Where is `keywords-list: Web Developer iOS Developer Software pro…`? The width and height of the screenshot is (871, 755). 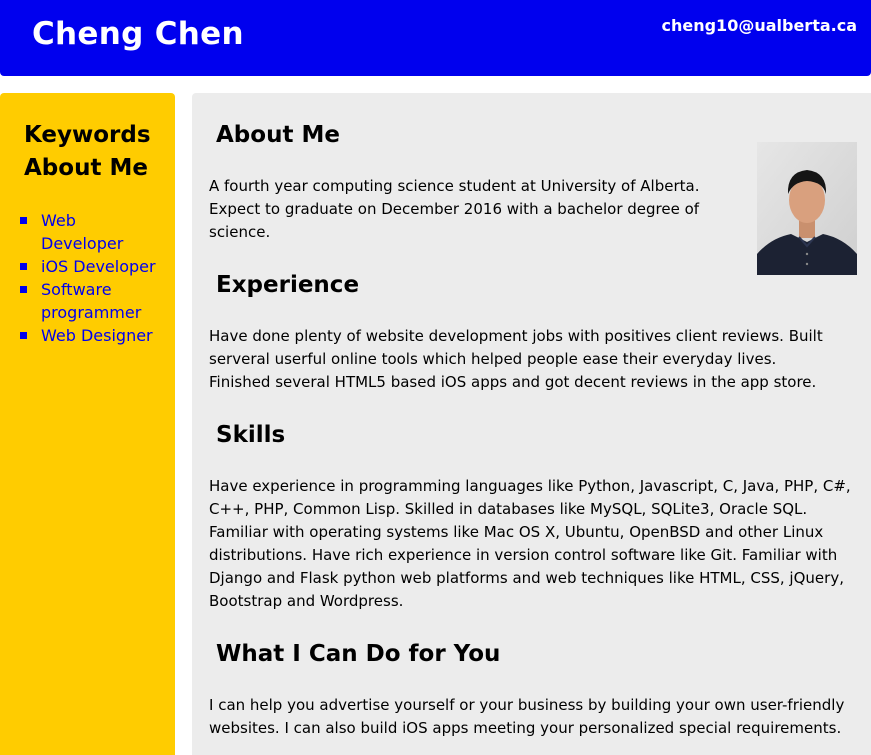
keywords-list: Web Developer iOS Developer Software pro… is located at coordinates (95, 278).